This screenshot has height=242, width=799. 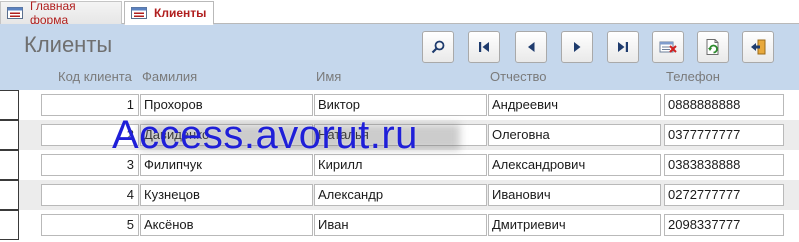 I want to click on first-name-field: Кирилл, so click(x=400, y=165).